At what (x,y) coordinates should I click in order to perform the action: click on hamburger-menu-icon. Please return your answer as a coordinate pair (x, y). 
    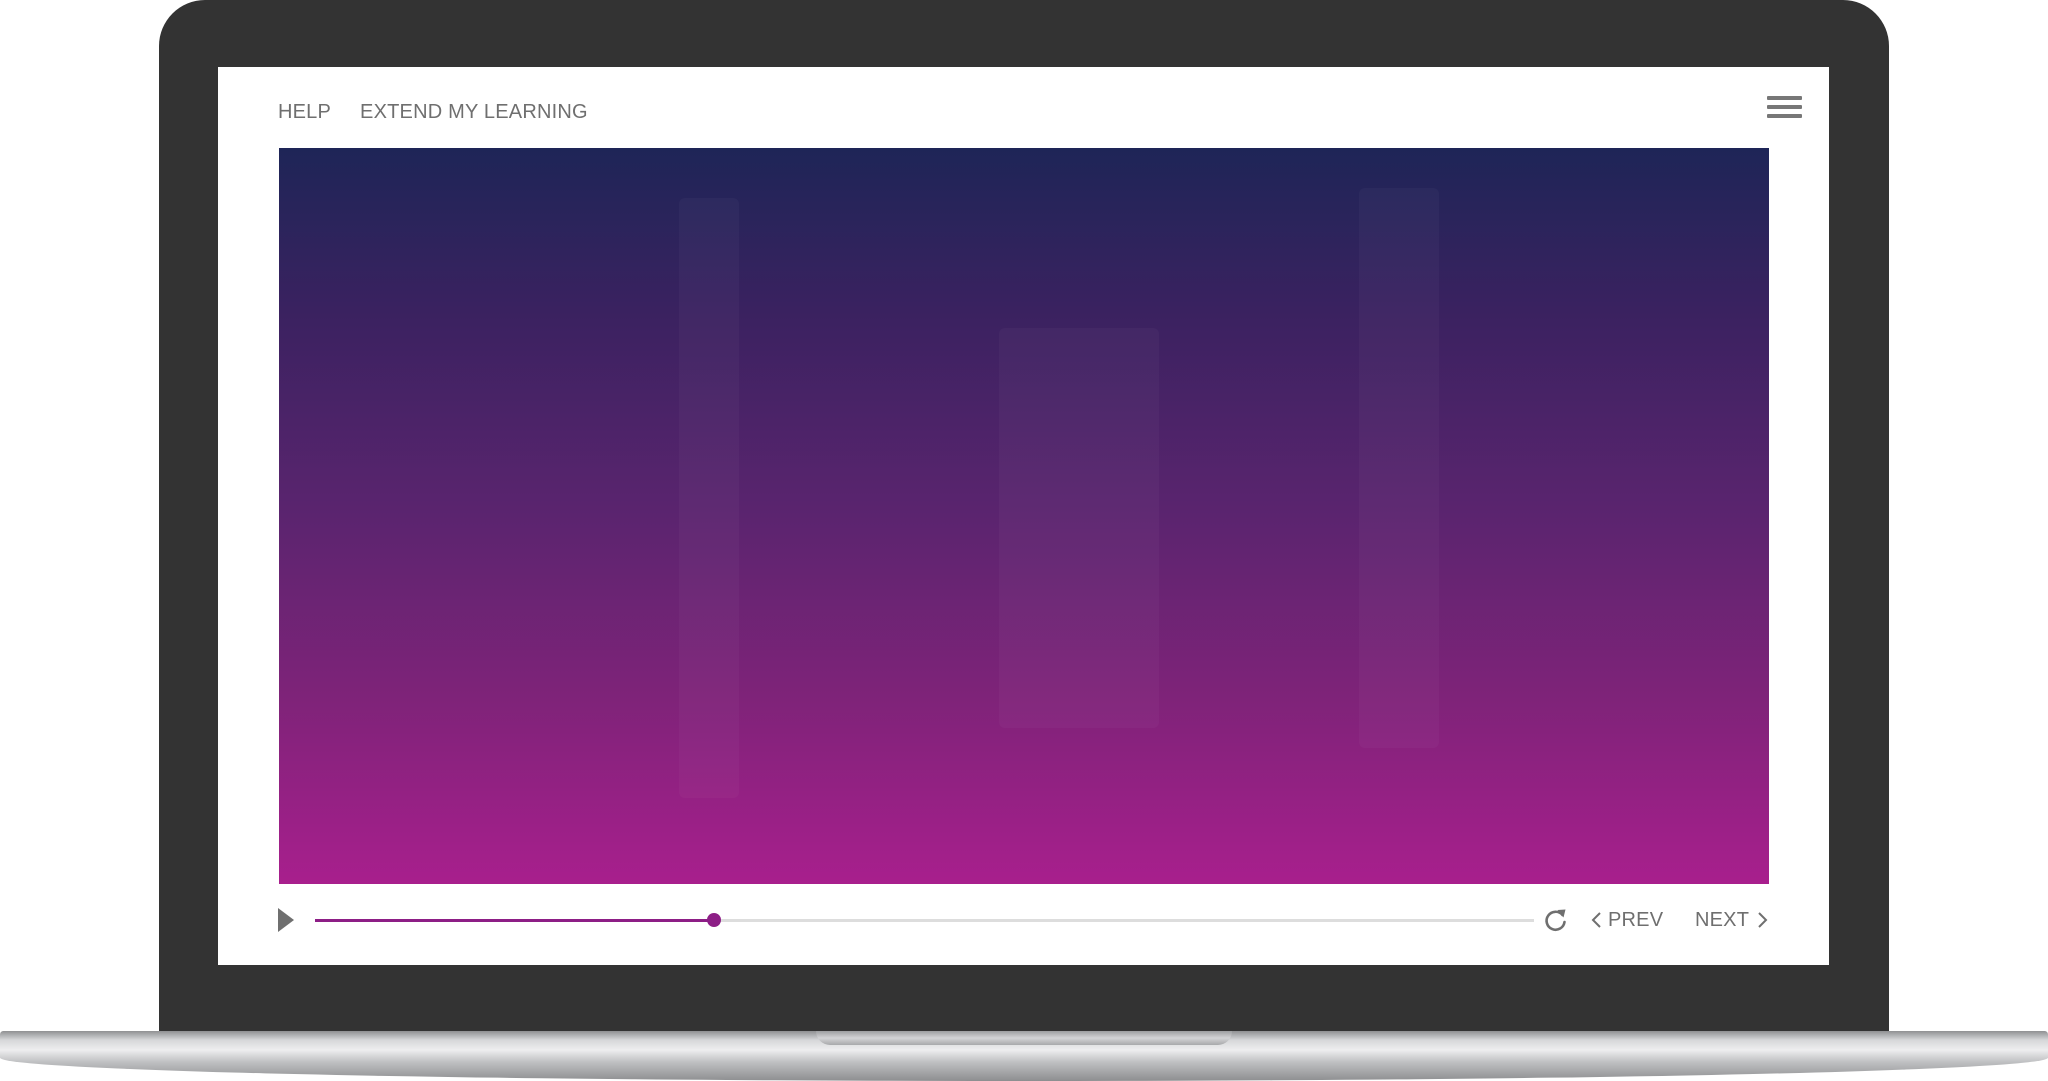
    Looking at the image, I should click on (1784, 108).